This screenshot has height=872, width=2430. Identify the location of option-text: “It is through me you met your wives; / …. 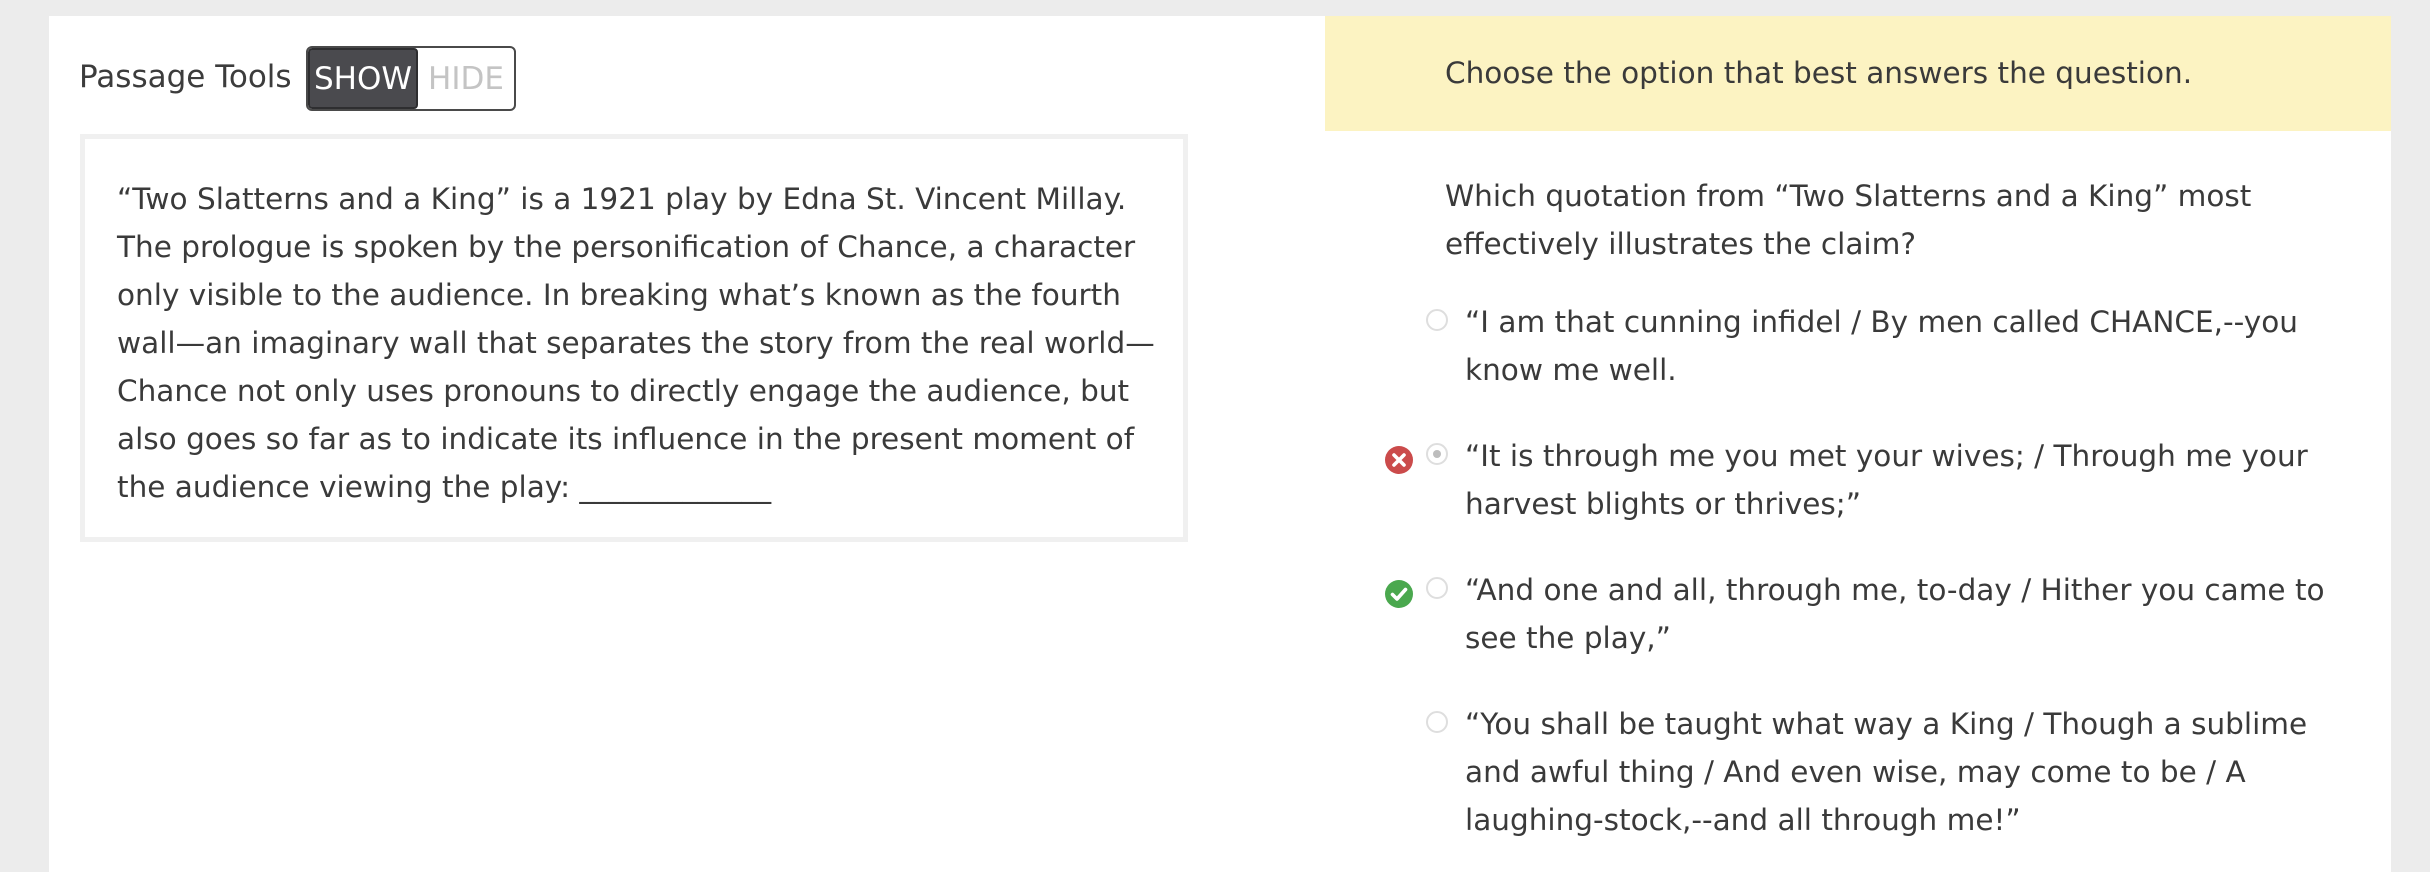
(1886, 480).